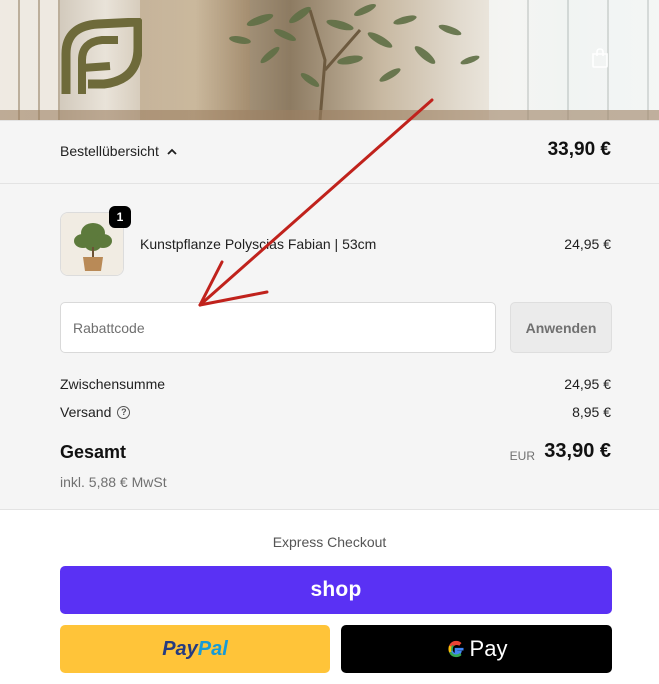  What do you see at coordinates (100, 57) in the screenshot?
I see `fabian-leaf-logo-icon` at bounding box center [100, 57].